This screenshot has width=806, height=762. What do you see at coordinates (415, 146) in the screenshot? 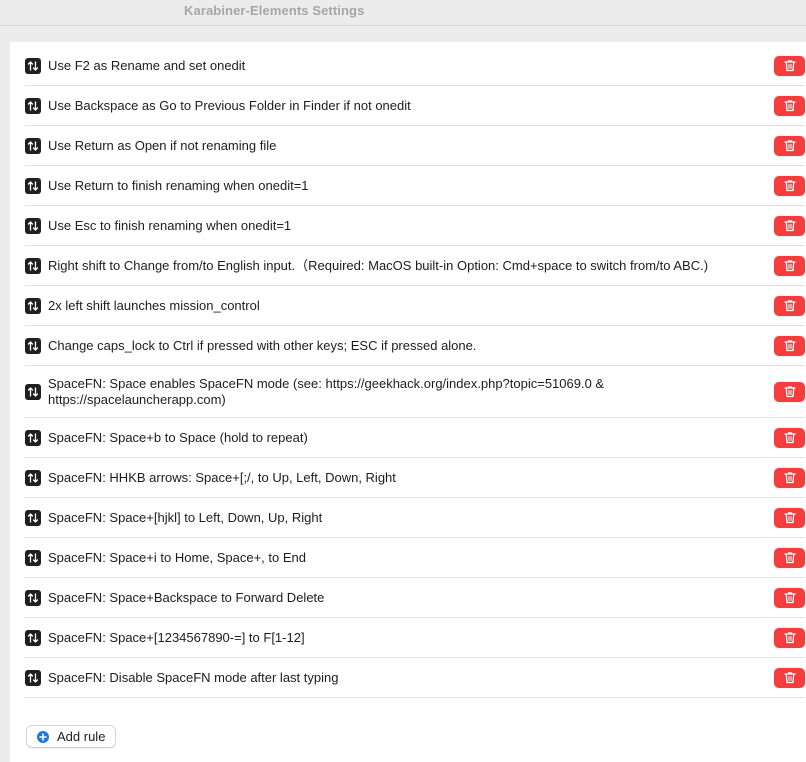
I see `rule-row: Use Return as Open if not renaming file` at bounding box center [415, 146].